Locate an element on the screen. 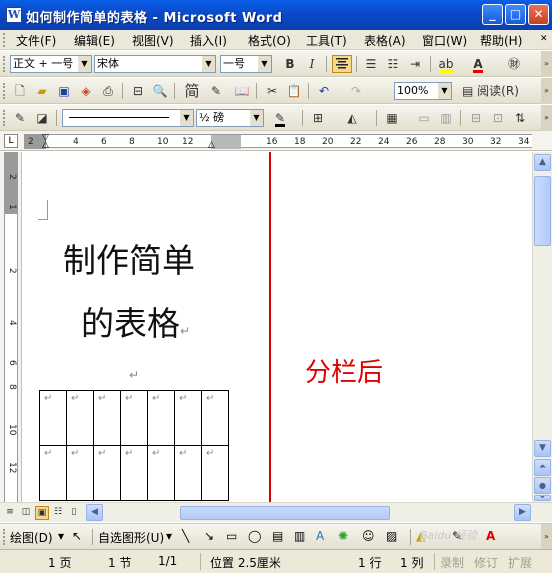 Image resolution: width=552 pixels, height=573 pixels. draw-table-button: ✎ is located at coordinates (20, 118).